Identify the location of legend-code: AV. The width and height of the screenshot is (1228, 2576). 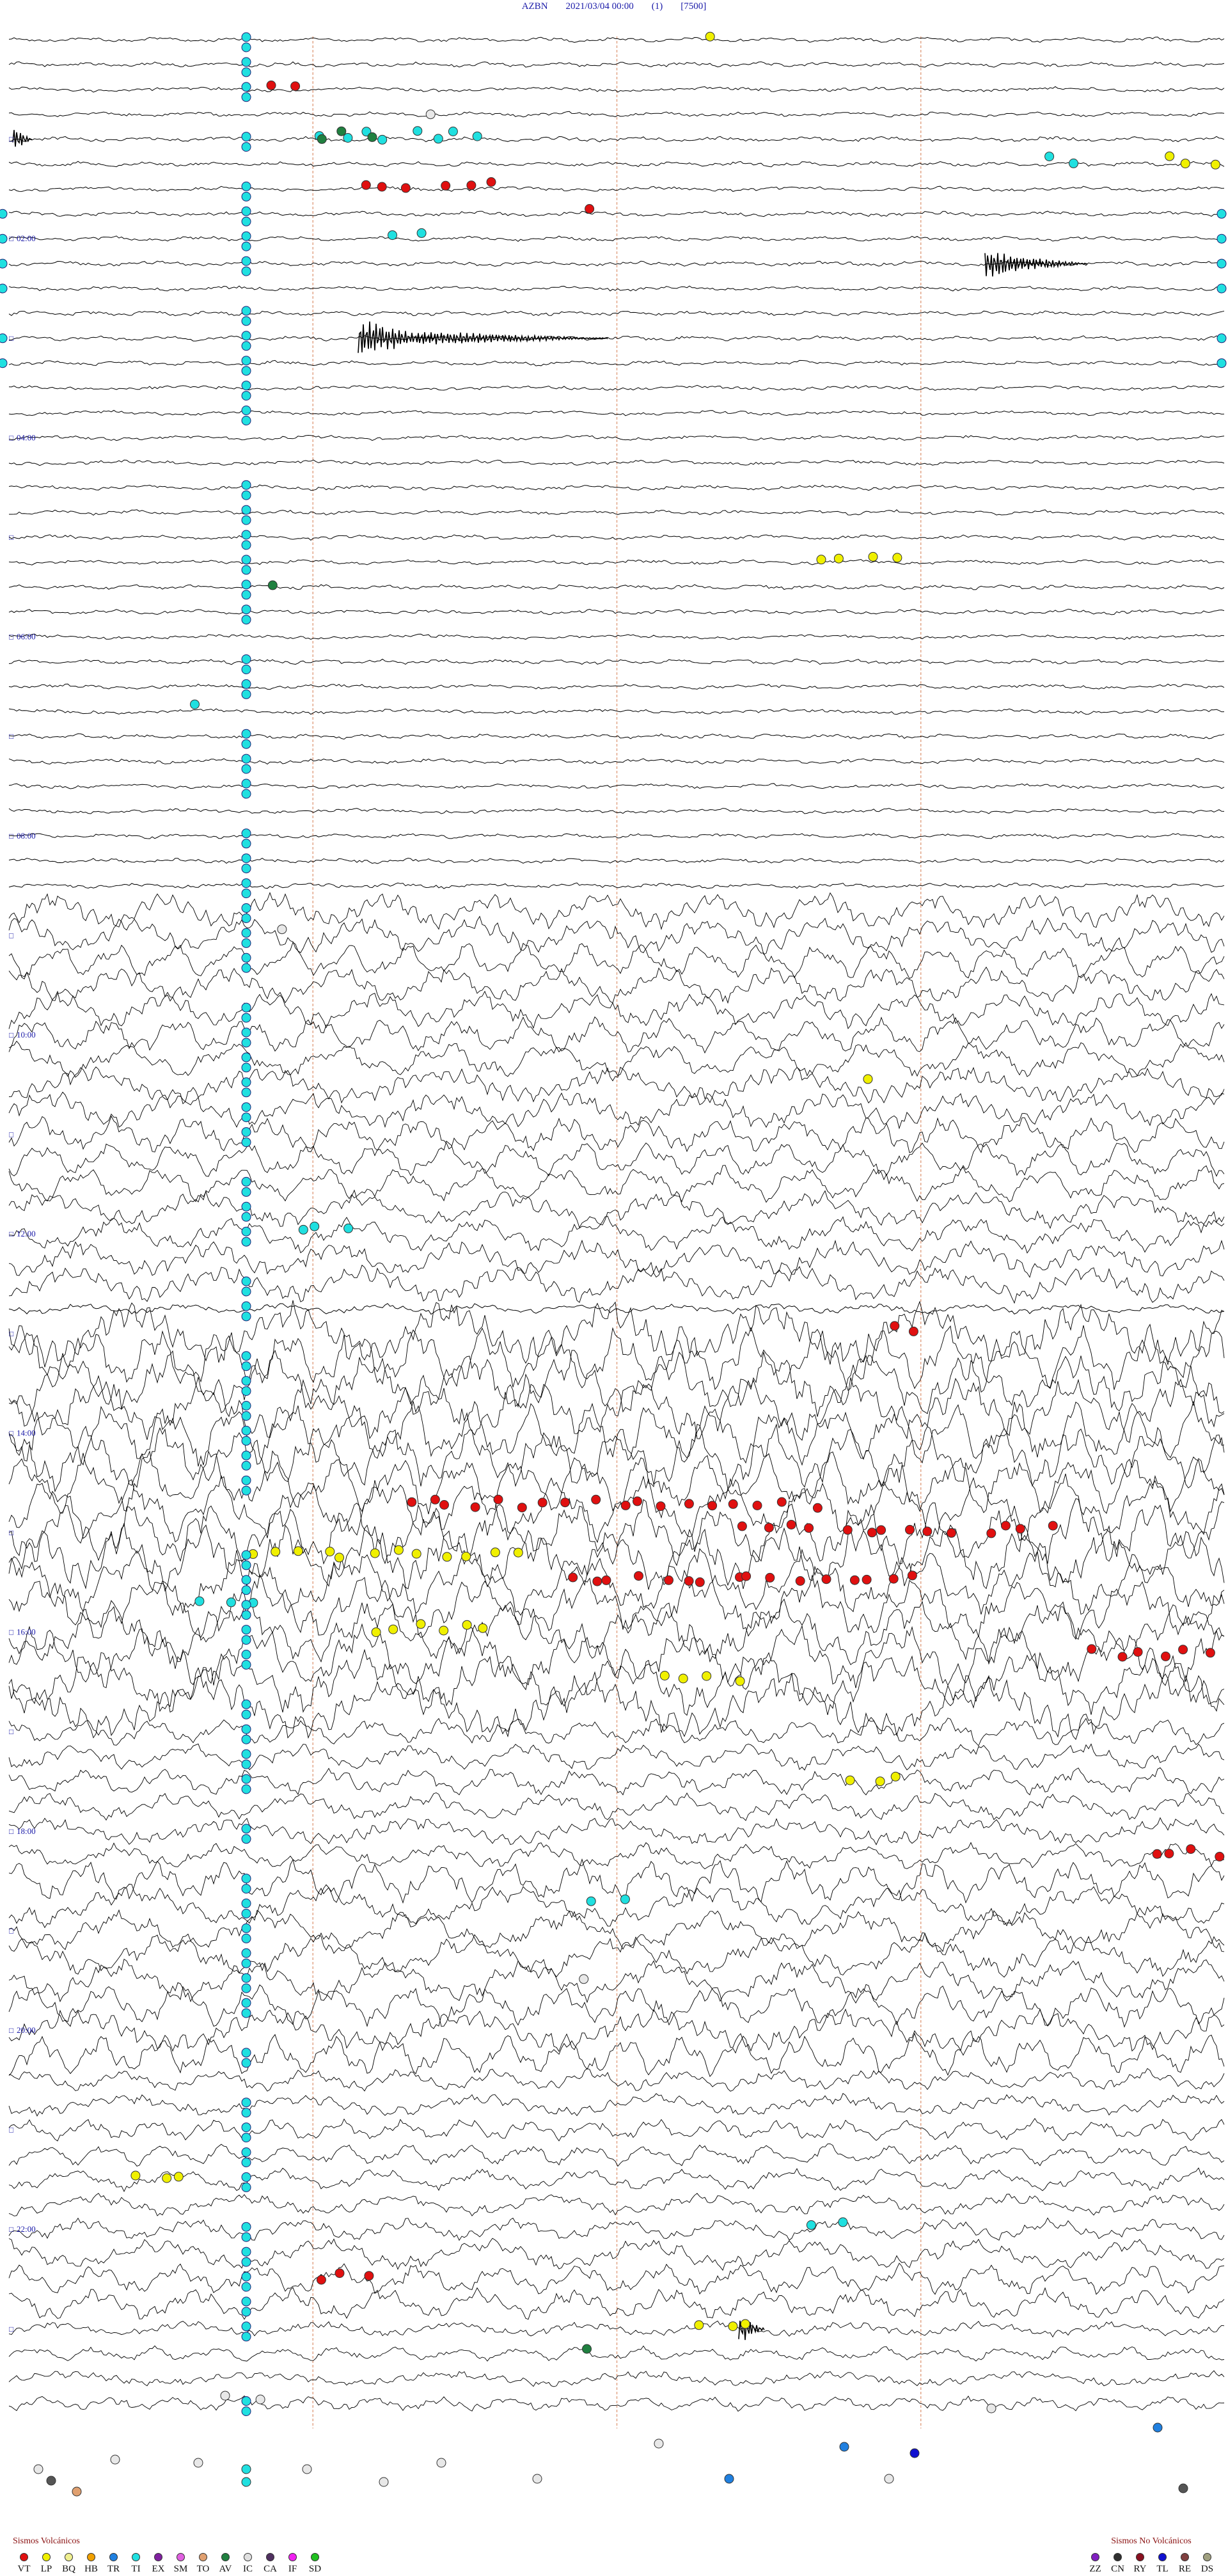
(225, 2569).